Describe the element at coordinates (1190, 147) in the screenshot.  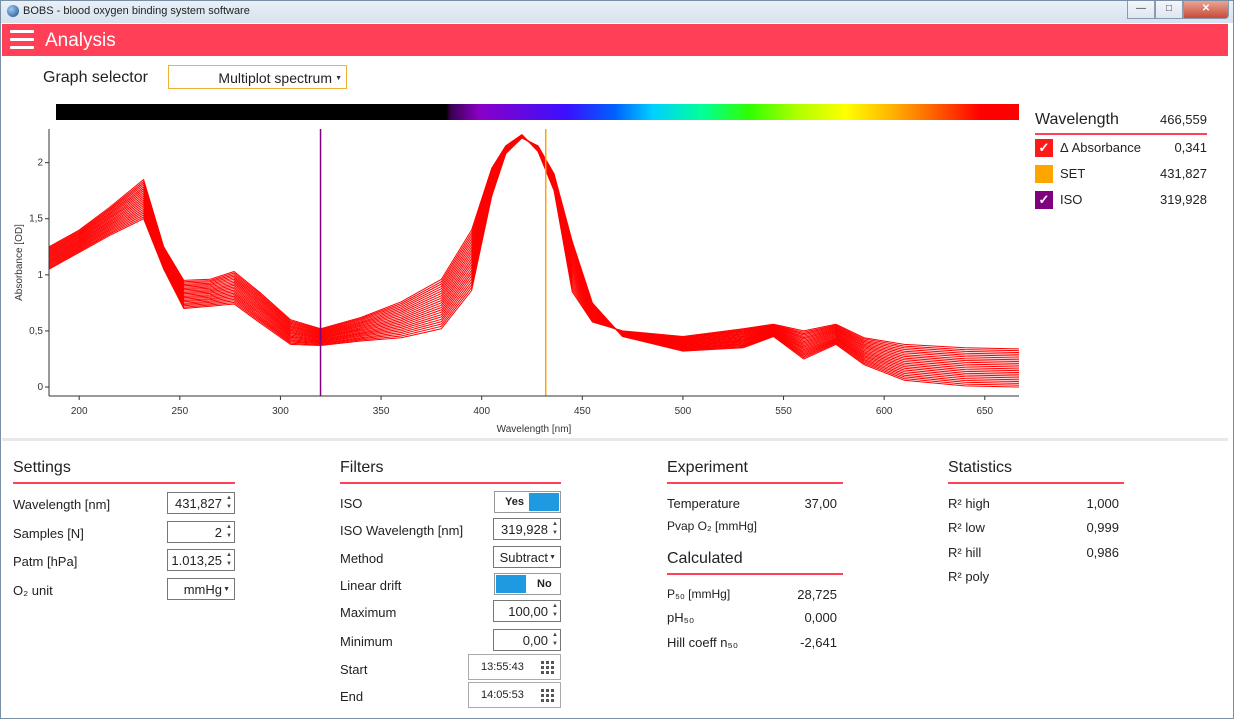
I see `legend-item-value: 0,341` at that location.